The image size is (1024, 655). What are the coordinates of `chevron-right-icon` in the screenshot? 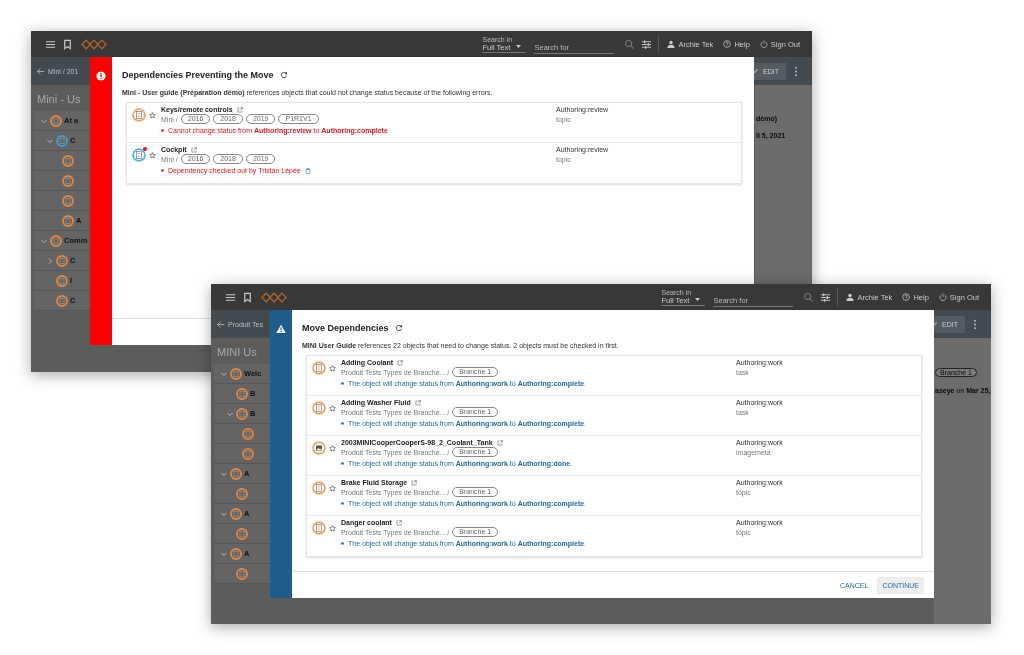 It's located at (50, 260).